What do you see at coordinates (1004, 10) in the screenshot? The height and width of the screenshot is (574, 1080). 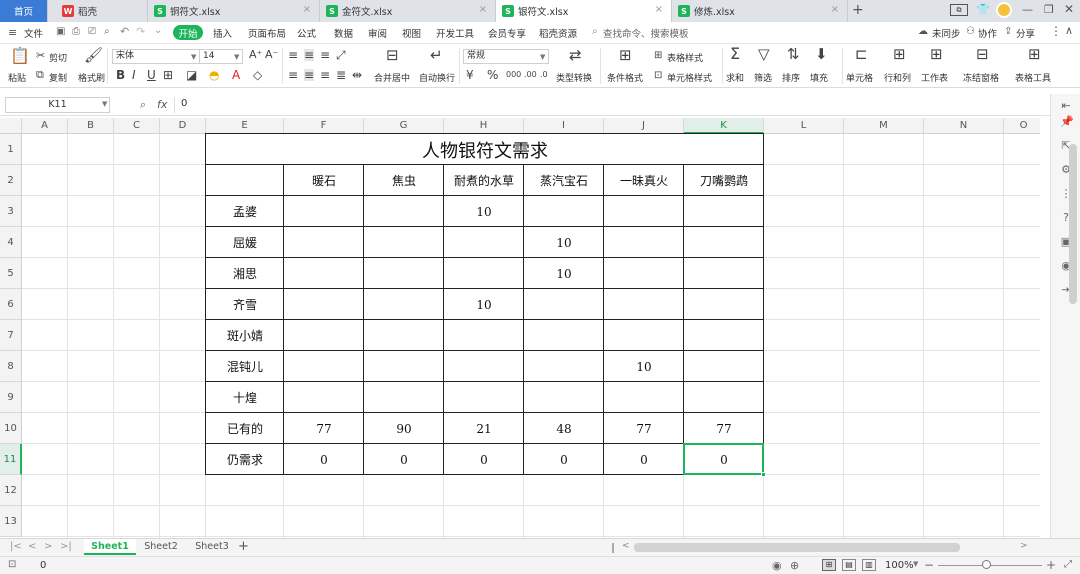 I see `avatar` at bounding box center [1004, 10].